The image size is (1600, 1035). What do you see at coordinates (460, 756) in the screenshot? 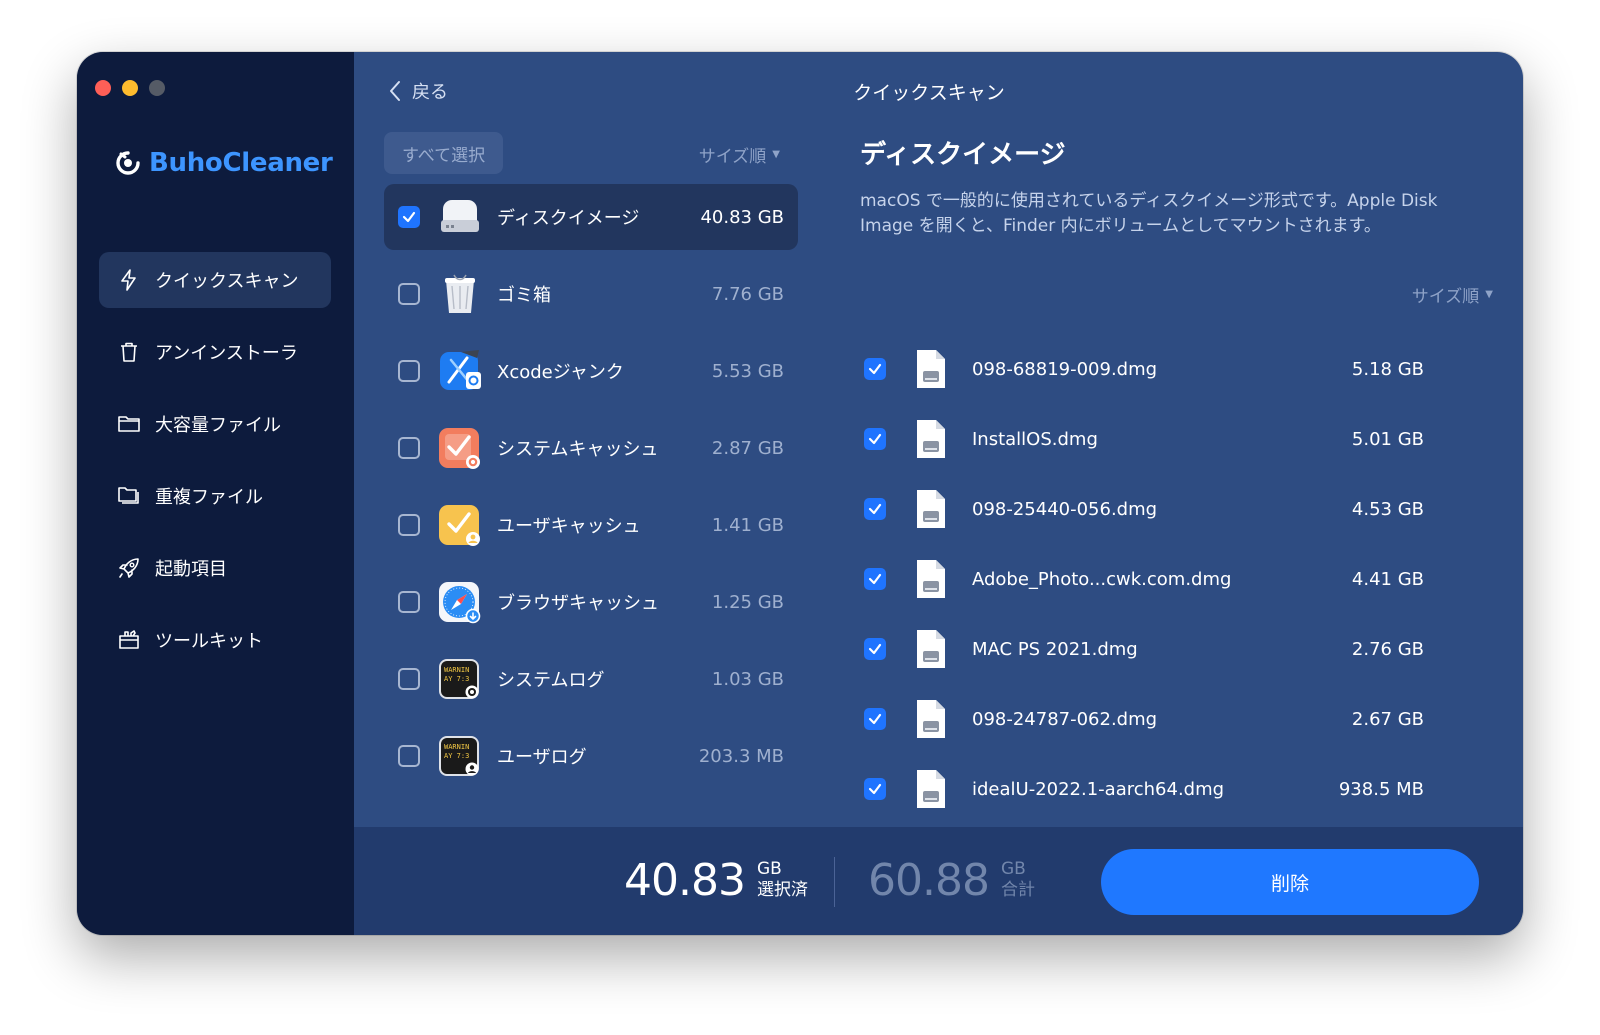
I see `user-log-icon: WARNIN AY 7:3` at bounding box center [460, 756].